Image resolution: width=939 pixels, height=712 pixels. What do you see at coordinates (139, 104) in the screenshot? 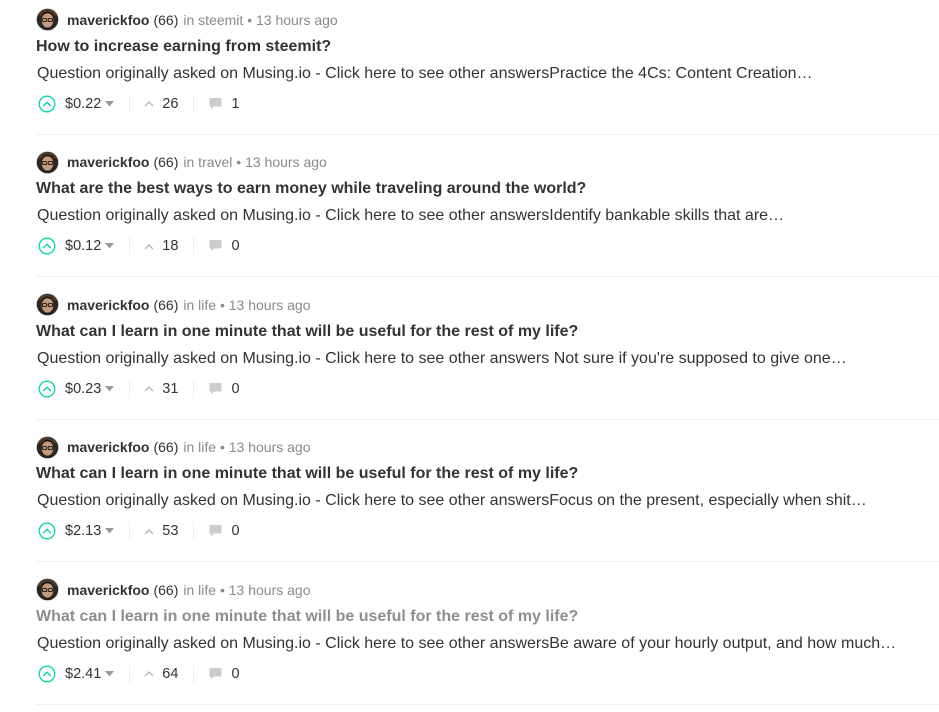
I see `post-footer: $0.22 26 1` at bounding box center [139, 104].